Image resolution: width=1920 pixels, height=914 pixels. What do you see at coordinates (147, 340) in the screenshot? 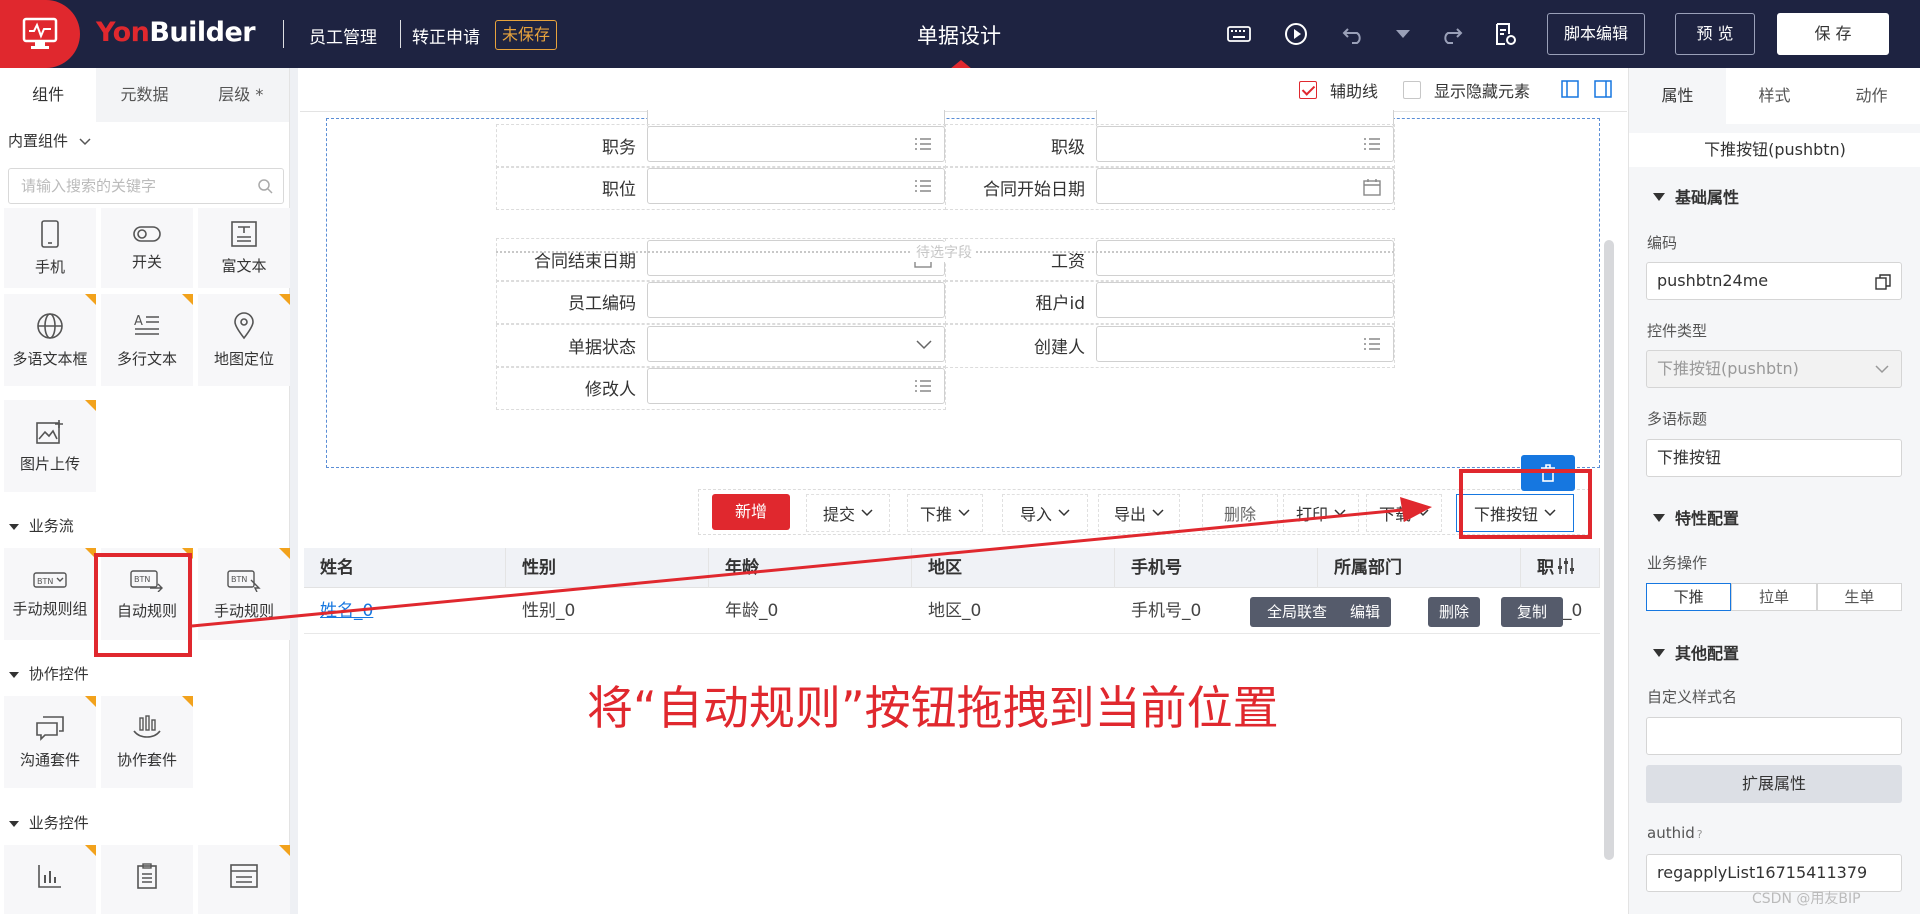
I see `component-multiline-text: A 多行文本` at bounding box center [147, 340].